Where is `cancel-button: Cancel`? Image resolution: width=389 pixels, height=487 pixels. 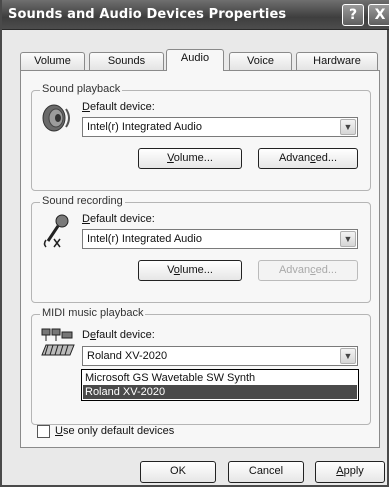 cancel-button: Cancel is located at coordinates (266, 472).